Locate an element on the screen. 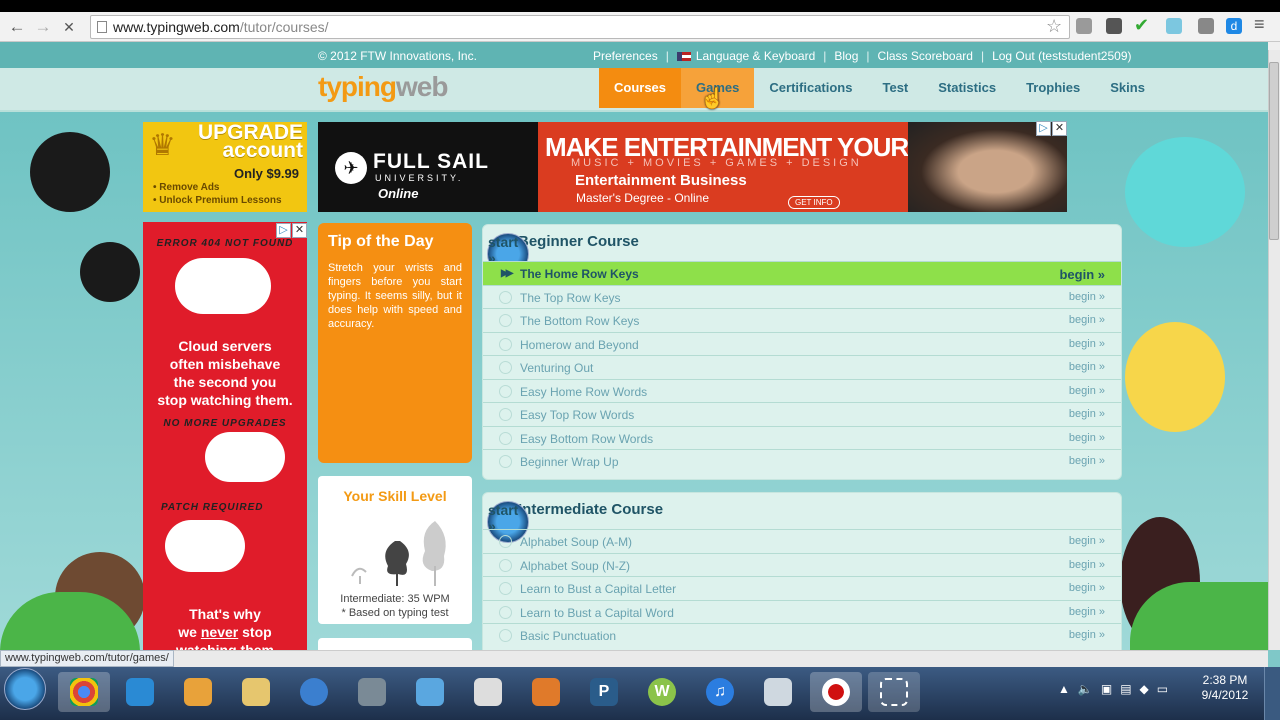 Image resolution: width=1280 pixels, height=720 pixels. intermediate-course-header: Intermediate Course start » is located at coordinates (802, 518).